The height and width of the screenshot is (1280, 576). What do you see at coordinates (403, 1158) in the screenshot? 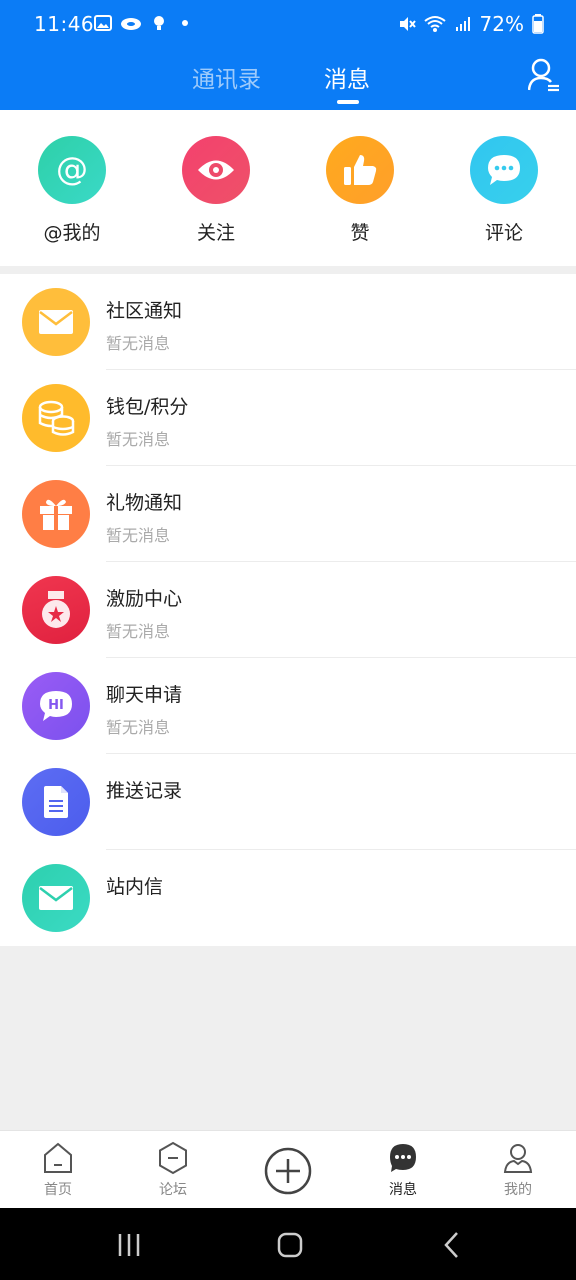
I see `message-icon` at bounding box center [403, 1158].